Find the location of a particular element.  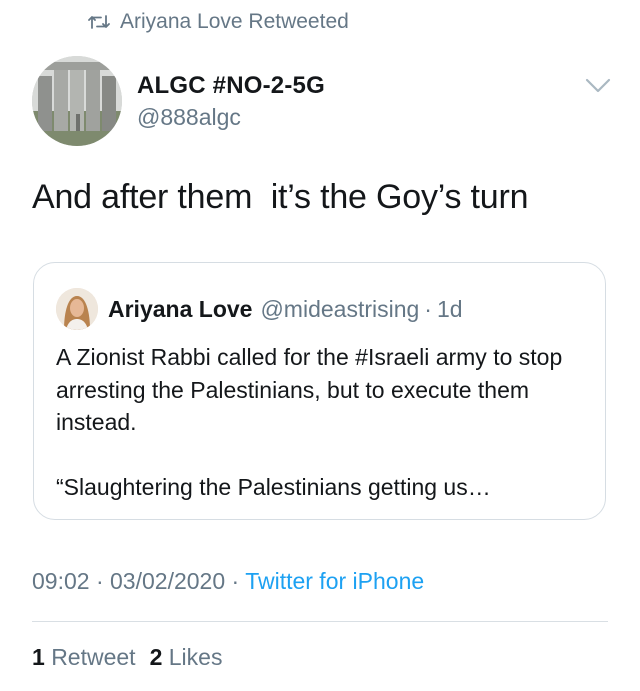

likes-stat: 2 Likes is located at coordinates (186, 657).